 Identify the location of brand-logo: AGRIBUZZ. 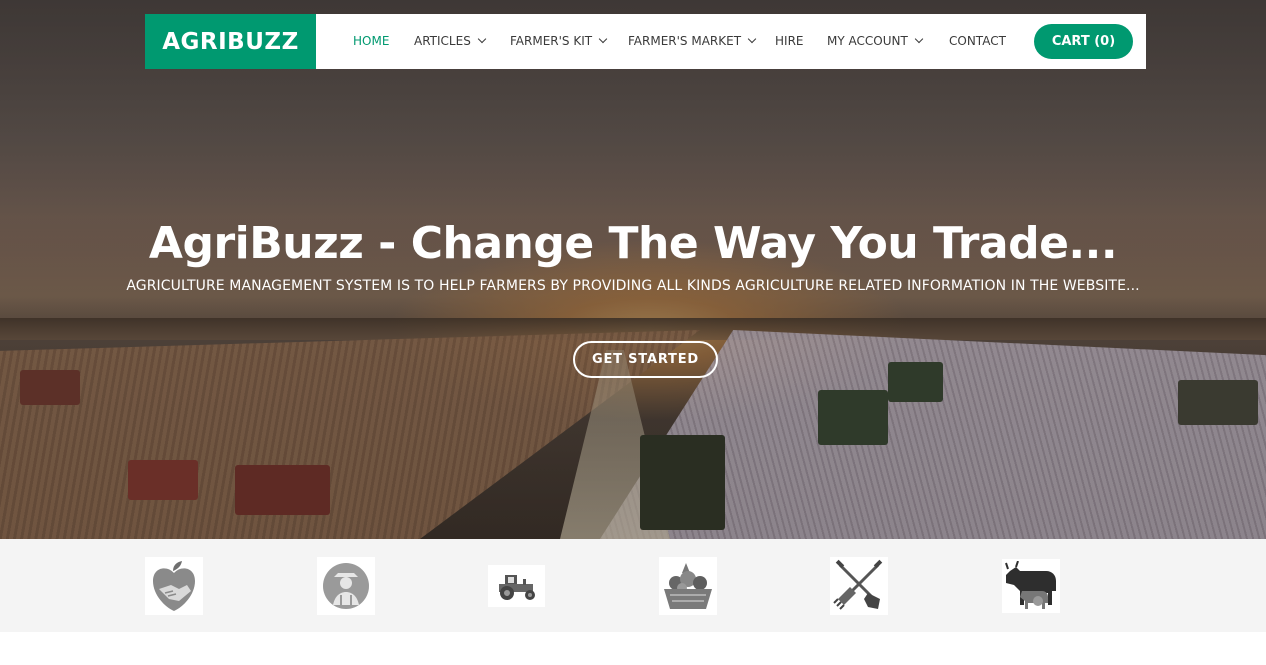
(230, 41).